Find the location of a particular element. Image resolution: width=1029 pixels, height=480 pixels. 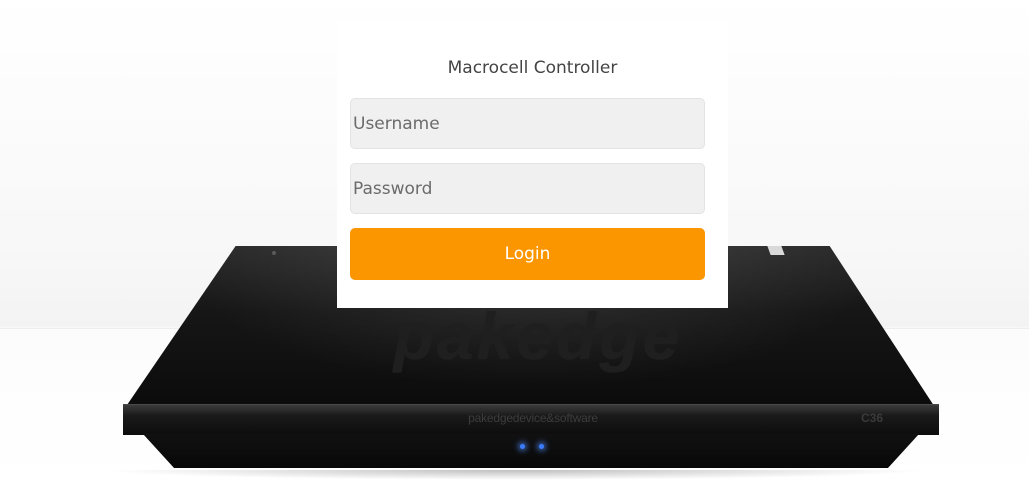

device-watermark: pakedge is located at coordinates (538, 336).